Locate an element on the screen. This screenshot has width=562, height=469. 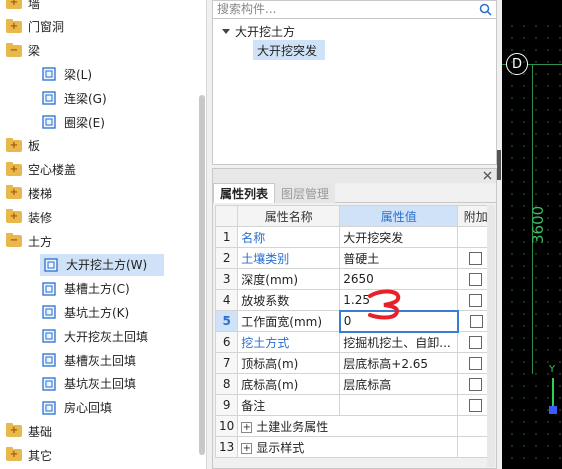
row-index: 3 is located at coordinates (226, 279).